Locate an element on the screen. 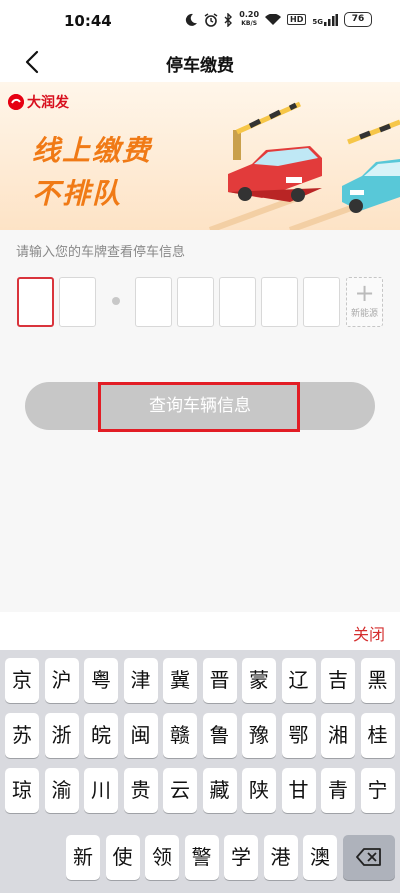 The height and width of the screenshot is (893, 400). backspace-icon is located at coordinates (368, 857).